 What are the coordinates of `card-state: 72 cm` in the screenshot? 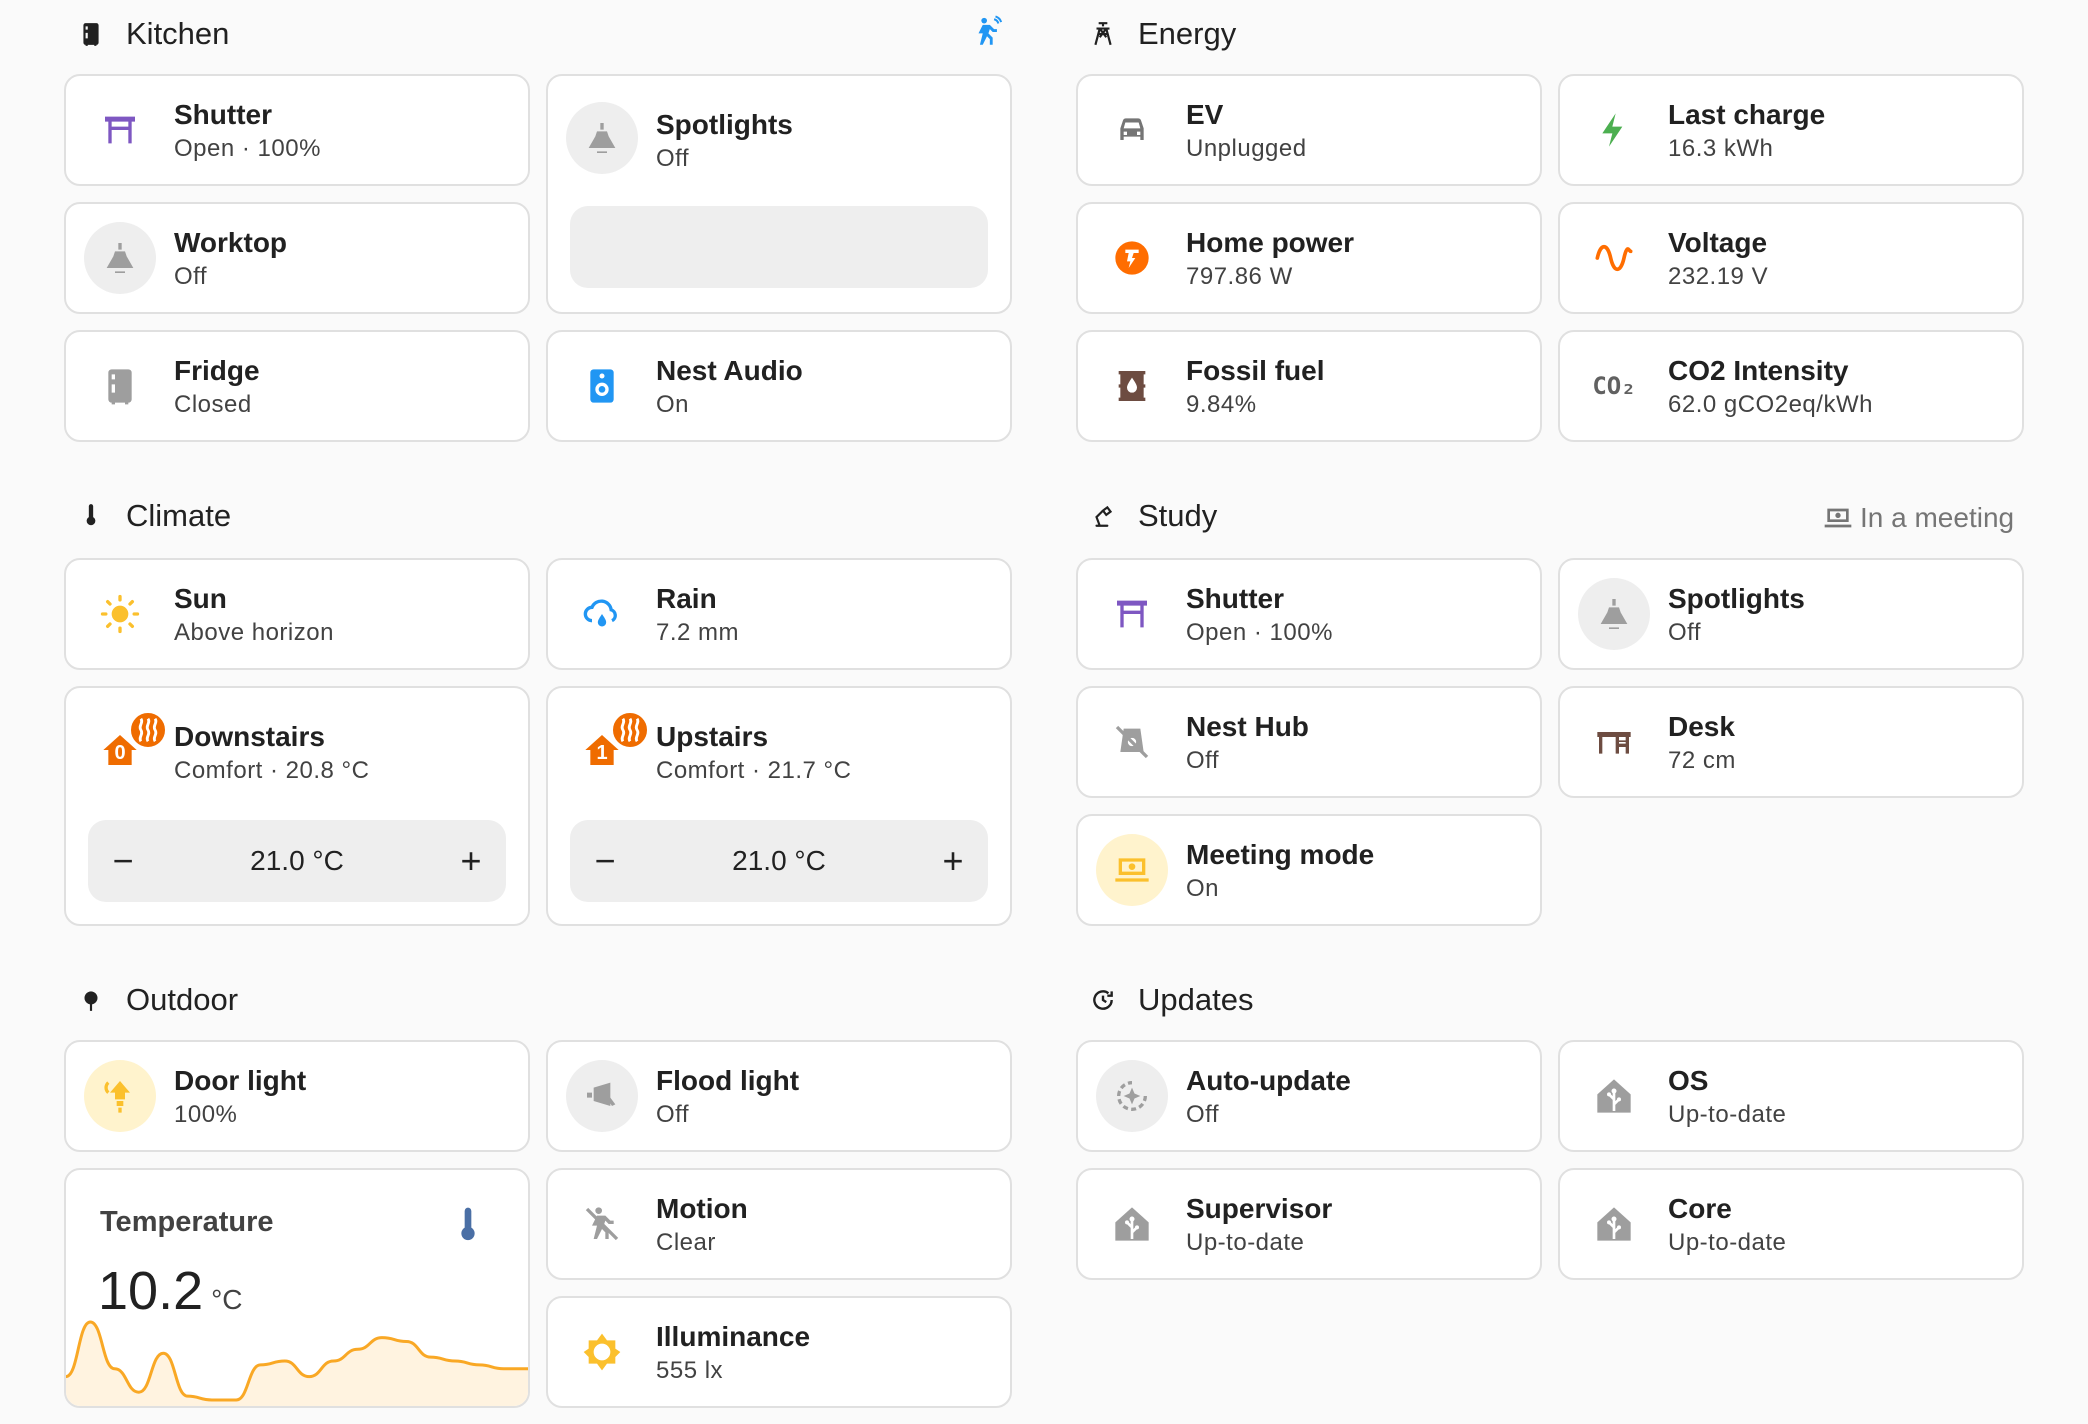 It's located at (1702, 760).